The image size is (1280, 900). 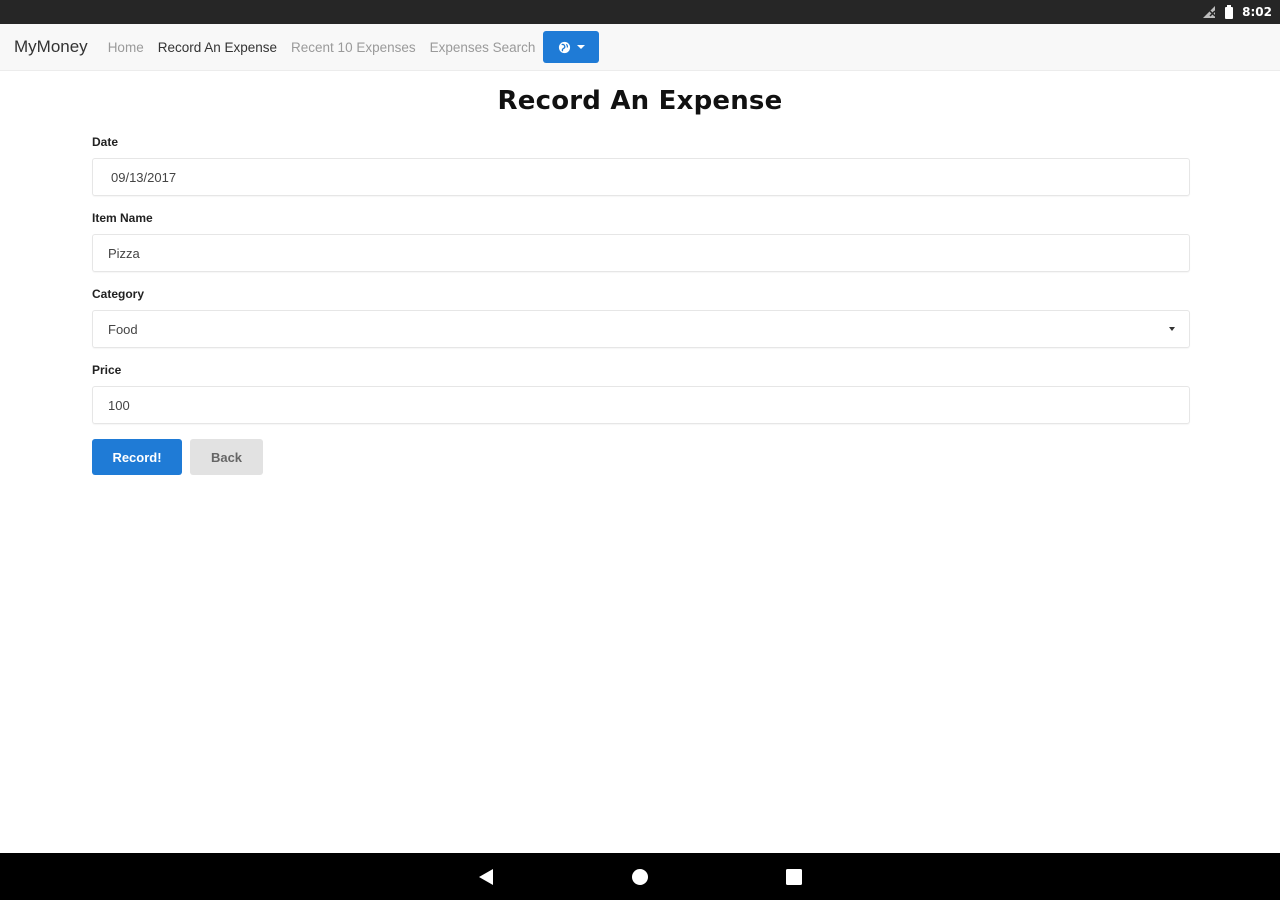 What do you see at coordinates (641, 329) in the screenshot?
I see `category-select: Food` at bounding box center [641, 329].